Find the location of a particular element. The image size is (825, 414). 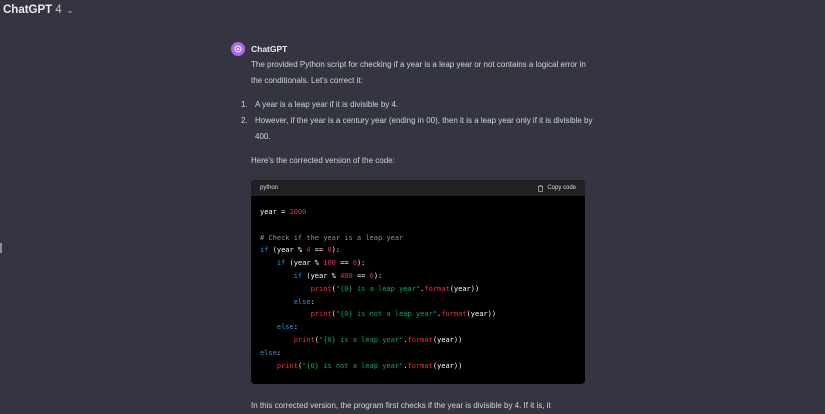

top-bar: ChatGPT 4 ⌄ is located at coordinates (412, 11).